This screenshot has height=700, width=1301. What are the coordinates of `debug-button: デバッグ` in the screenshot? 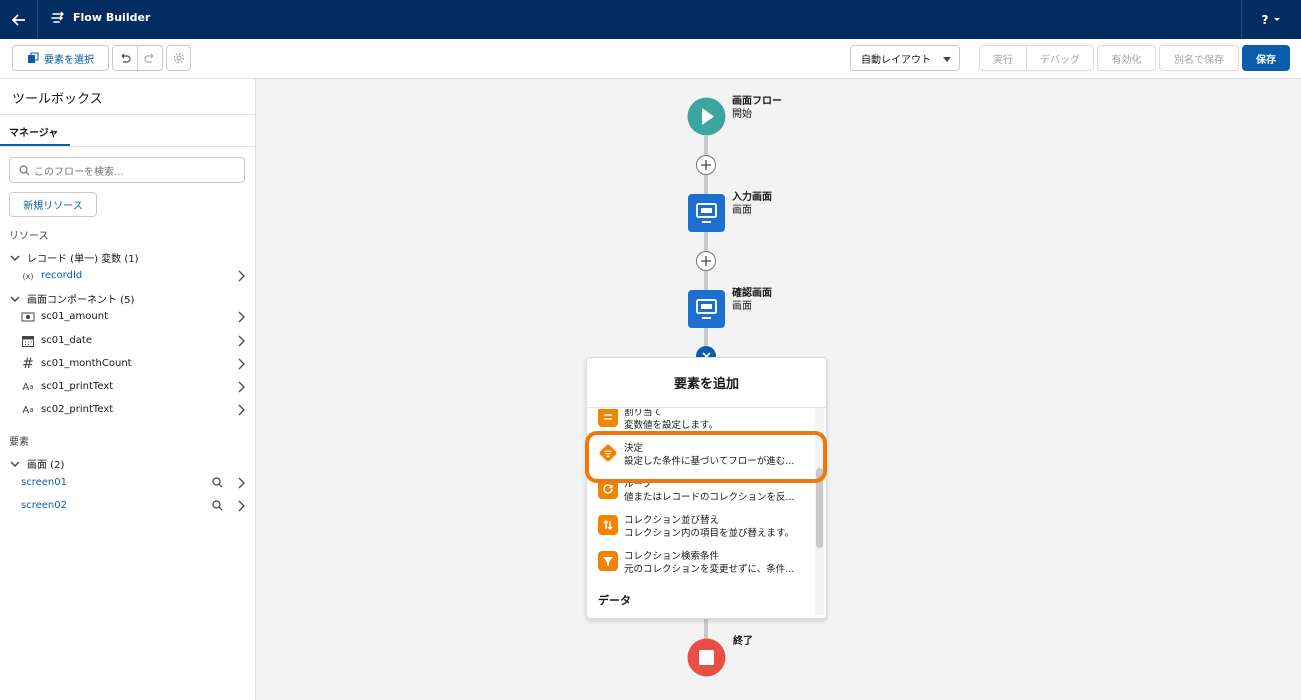 It's located at (1060, 58).